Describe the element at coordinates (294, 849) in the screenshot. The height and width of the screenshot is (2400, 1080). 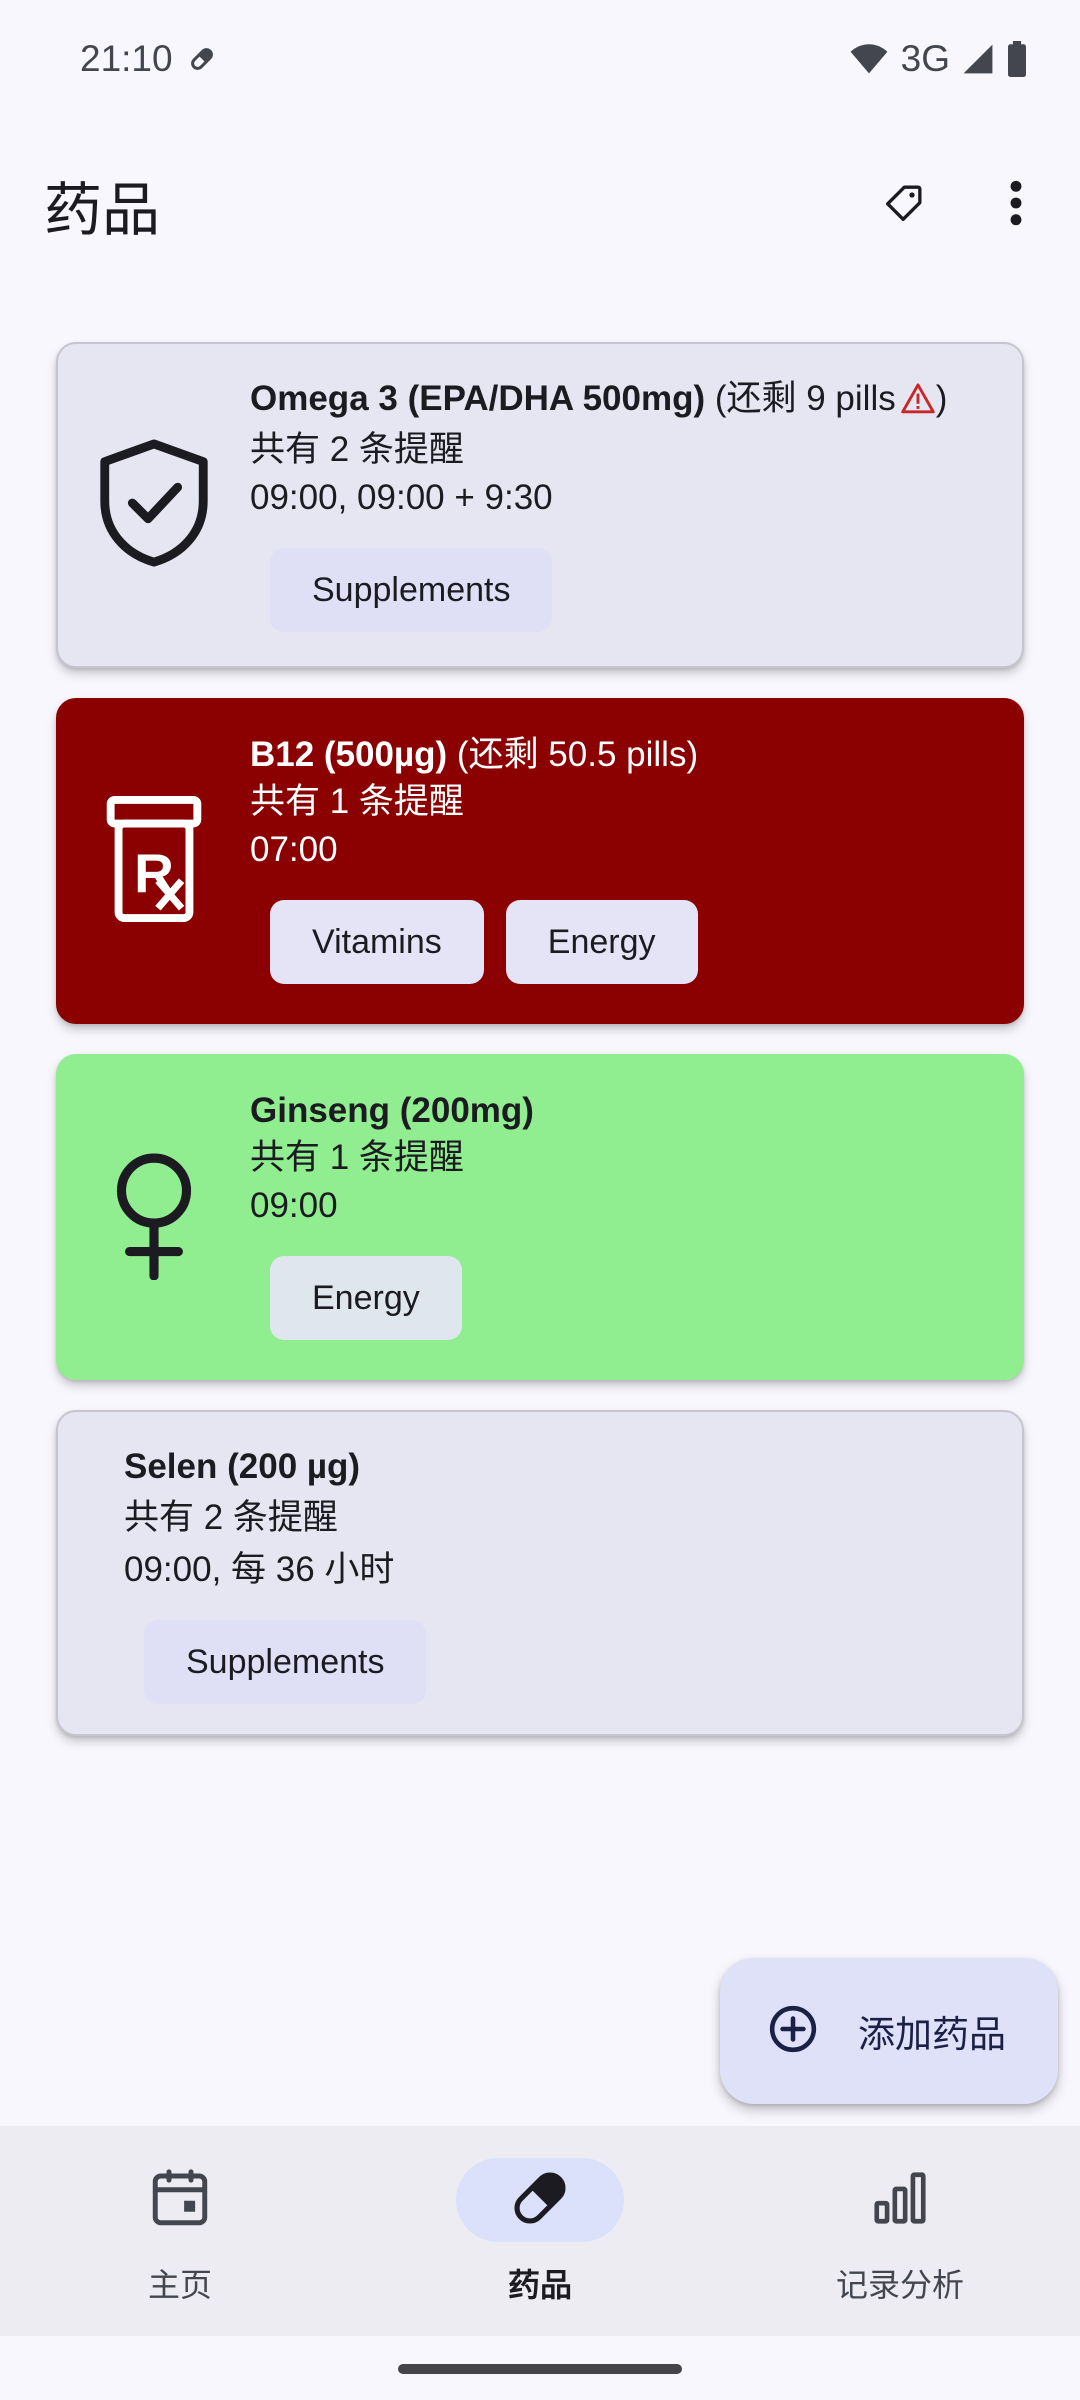
I see `reminder-schedule: 07:00` at that location.